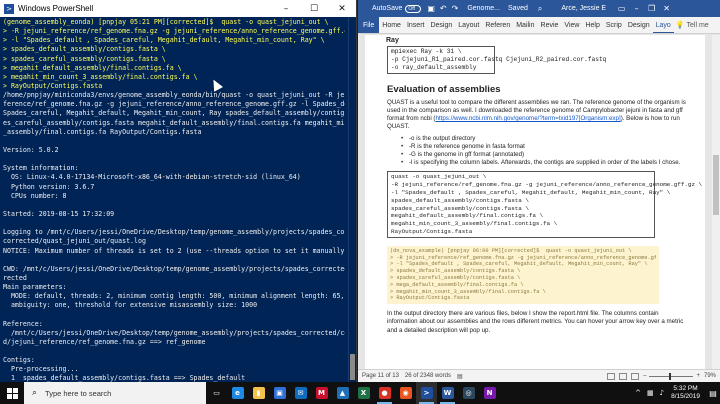 Image resolution: width=720 pixels, height=404 pixels. Describe the element at coordinates (636, 8) in the screenshot. I see `word-minimize-button: –` at that location.